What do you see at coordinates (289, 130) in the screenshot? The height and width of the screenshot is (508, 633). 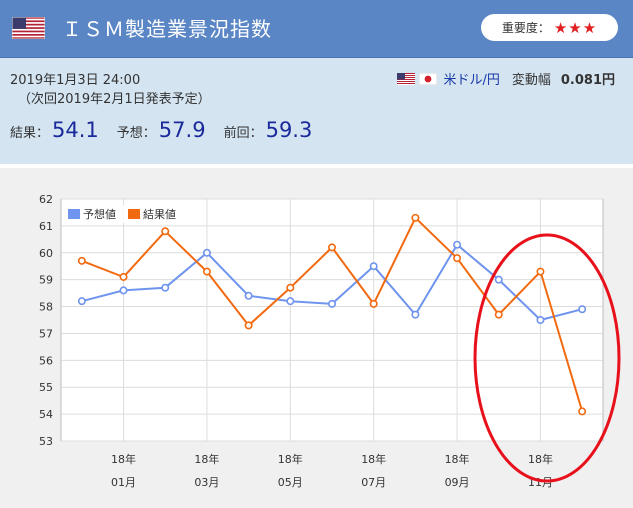 I see `previous-value: 59.3` at bounding box center [289, 130].